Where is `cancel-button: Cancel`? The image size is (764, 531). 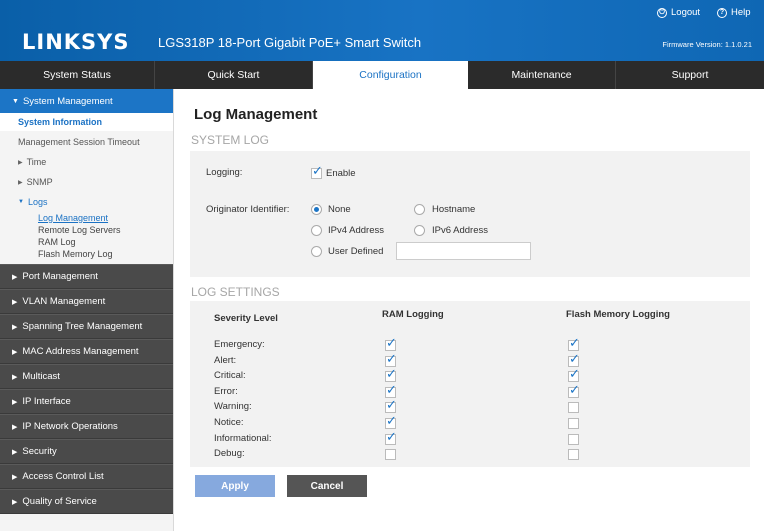 cancel-button: Cancel is located at coordinates (327, 486).